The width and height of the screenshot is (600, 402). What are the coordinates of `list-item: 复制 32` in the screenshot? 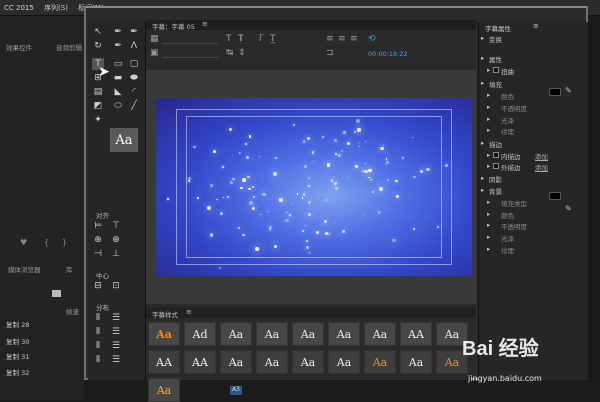 It's located at (17, 372).